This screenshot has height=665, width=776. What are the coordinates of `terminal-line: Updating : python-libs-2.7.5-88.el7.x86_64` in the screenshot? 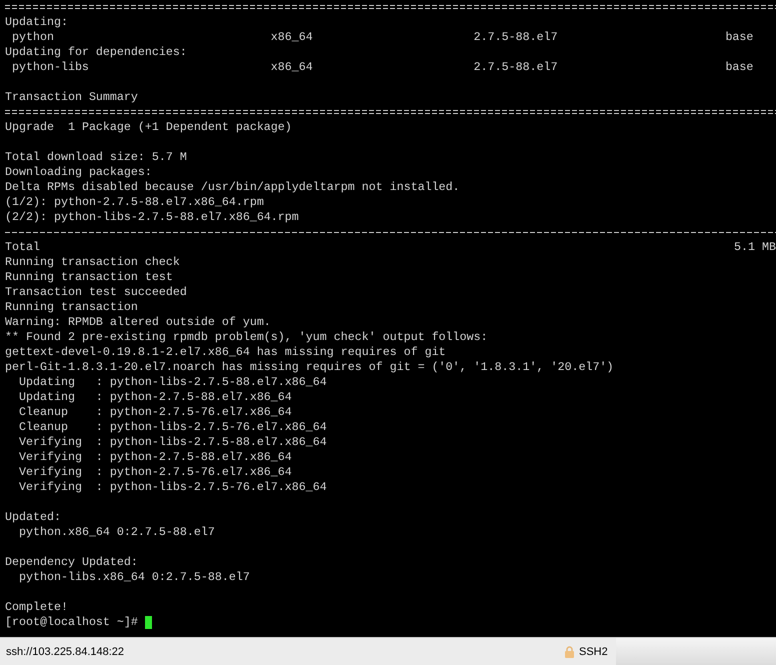 It's located at (172, 382).